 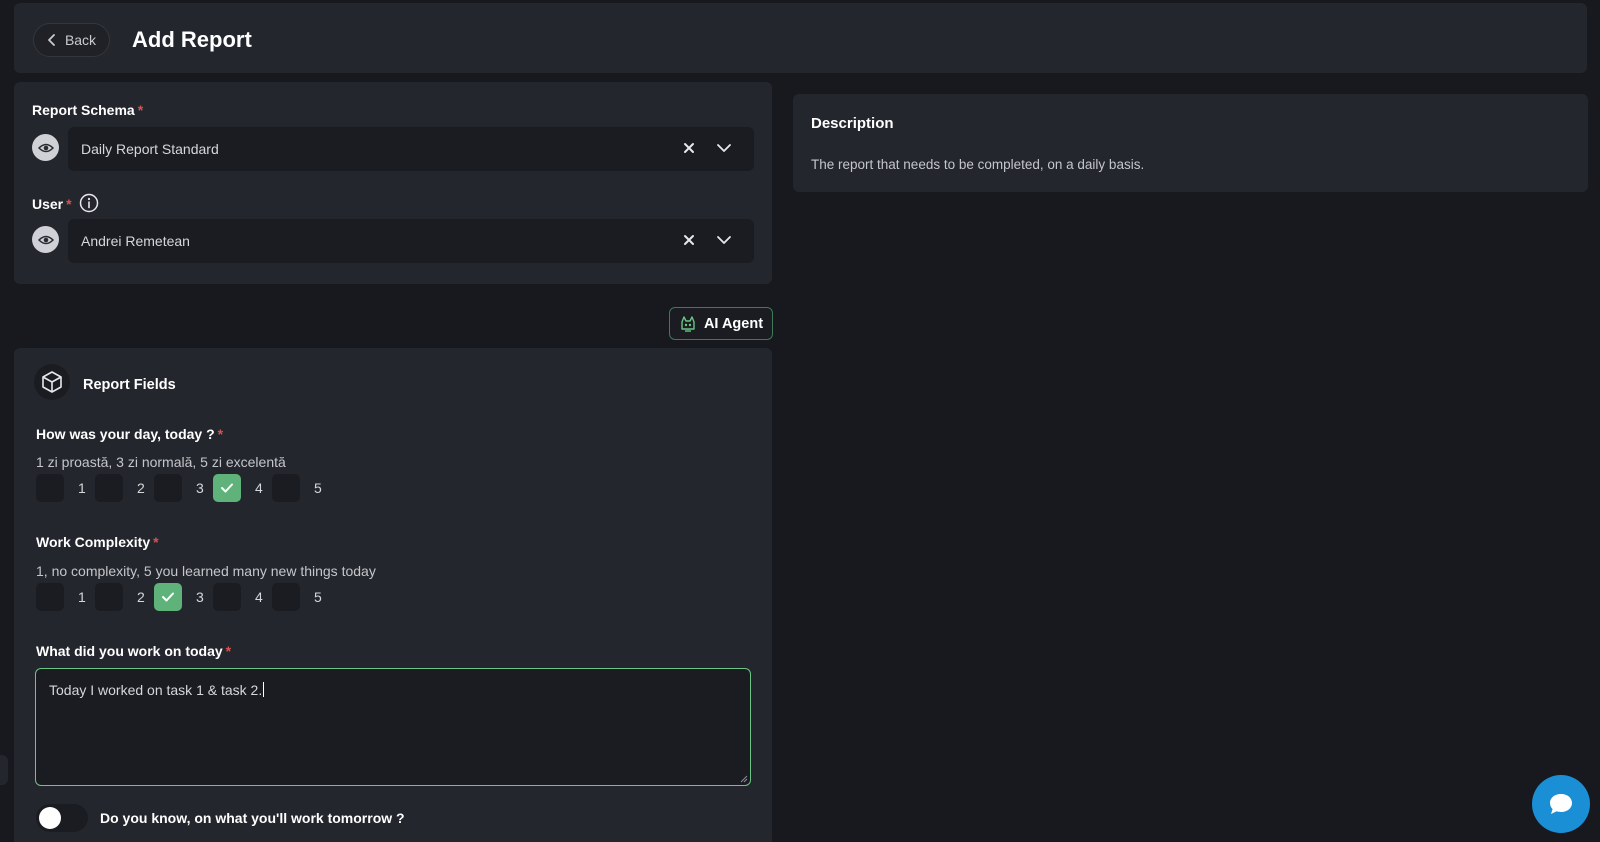 I want to click on user-label: User *, so click(x=52, y=204).